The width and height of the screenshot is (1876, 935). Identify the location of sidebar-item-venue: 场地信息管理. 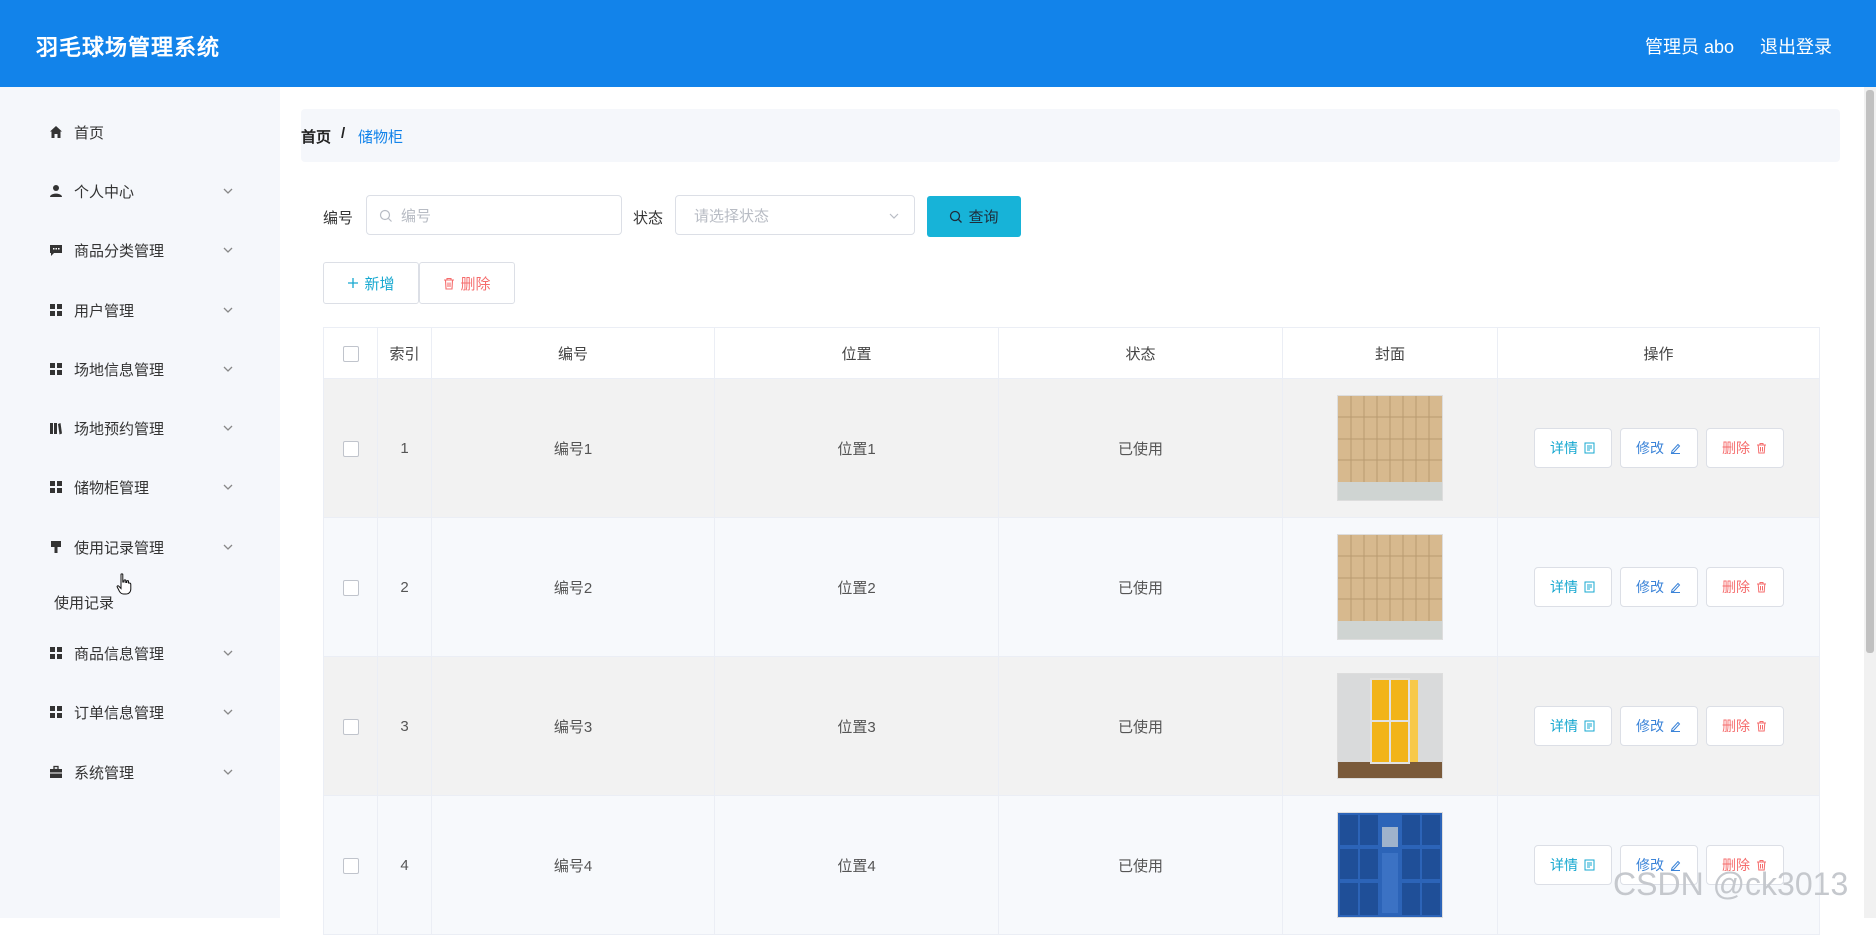
(140, 369).